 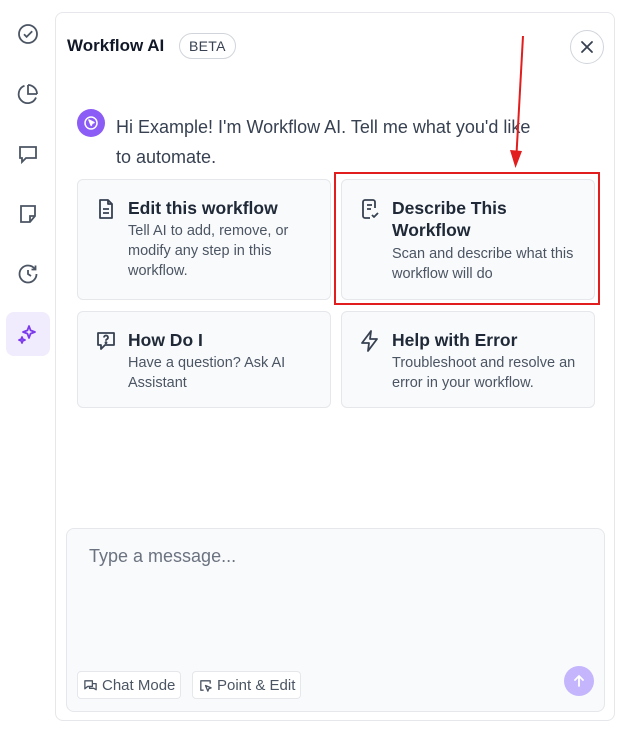 What do you see at coordinates (369, 341) in the screenshot?
I see `lightning-icon` at bounding box center [369, 341].